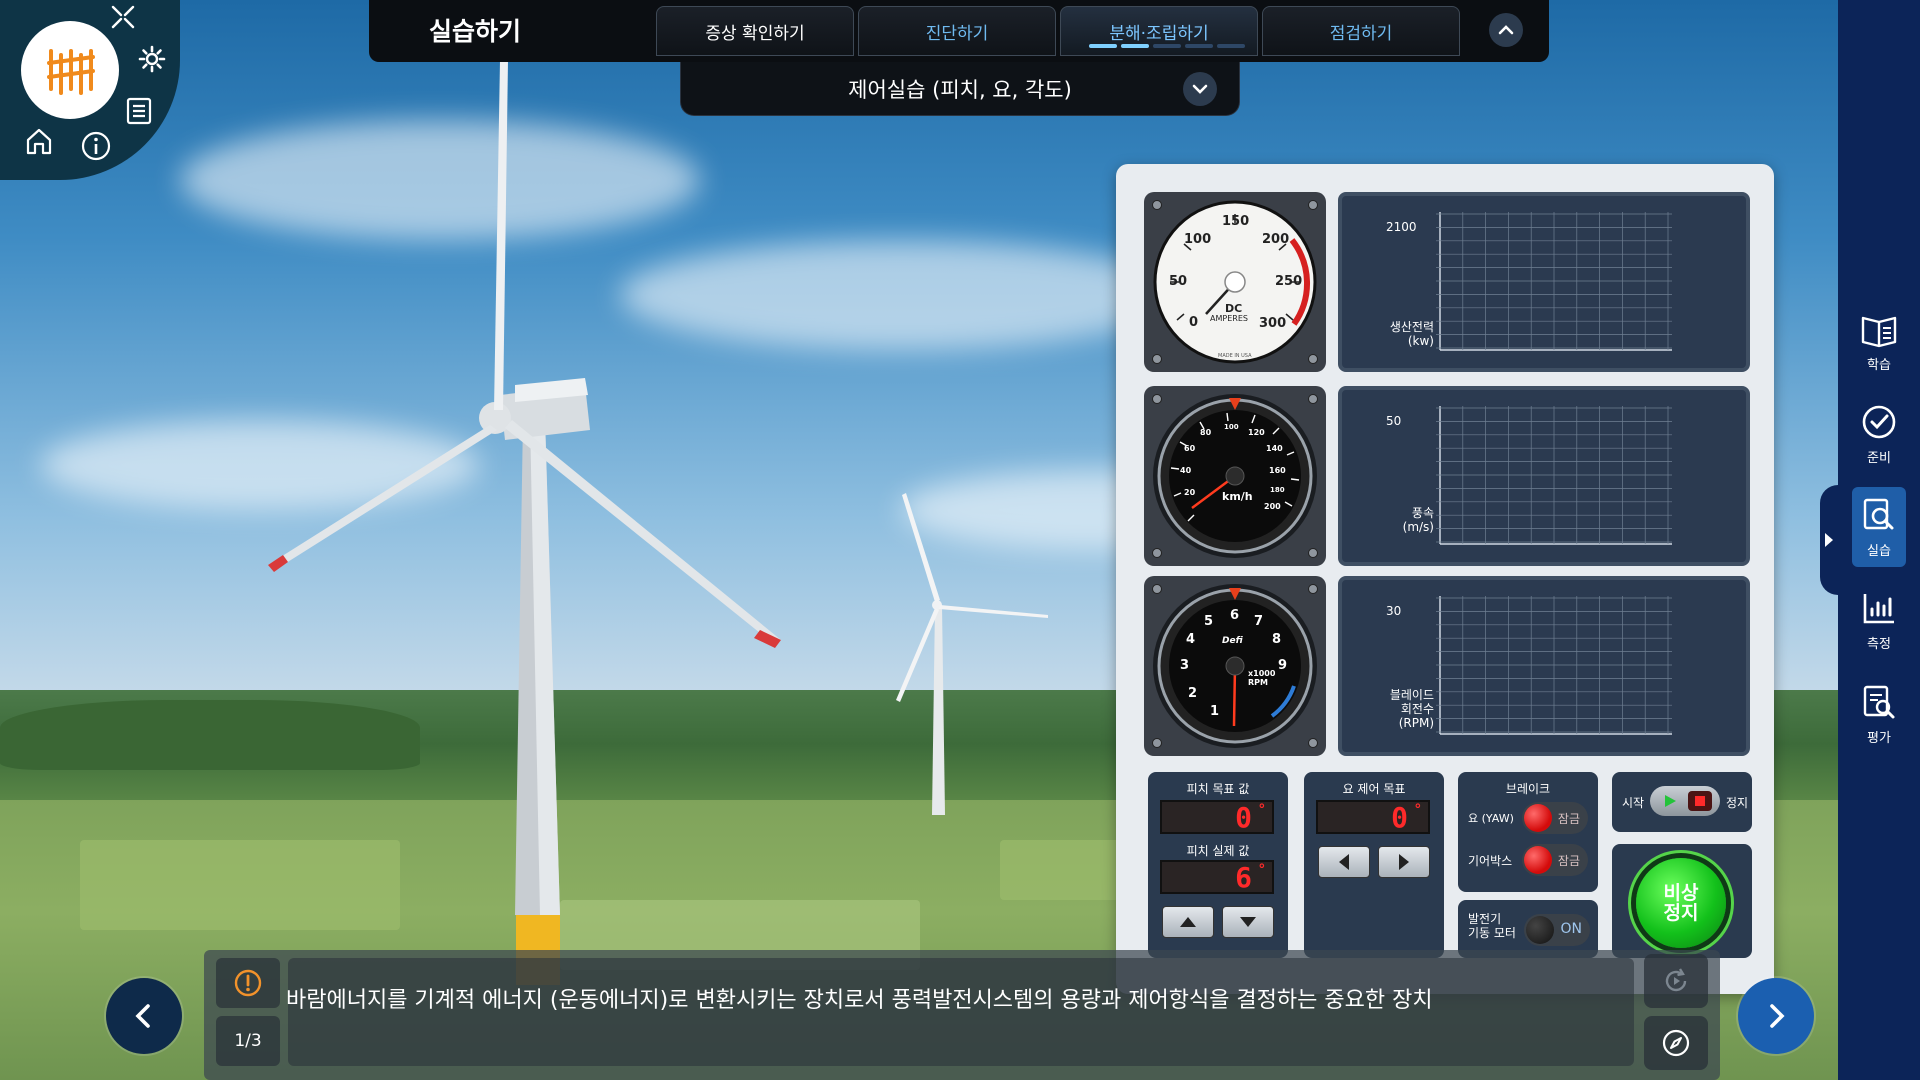 This screenshot has width=1920, height=1080. Describe the element at coordinates (1217, 817) in the screenshot. I see `pitch-target-display: 0 °` at that location.